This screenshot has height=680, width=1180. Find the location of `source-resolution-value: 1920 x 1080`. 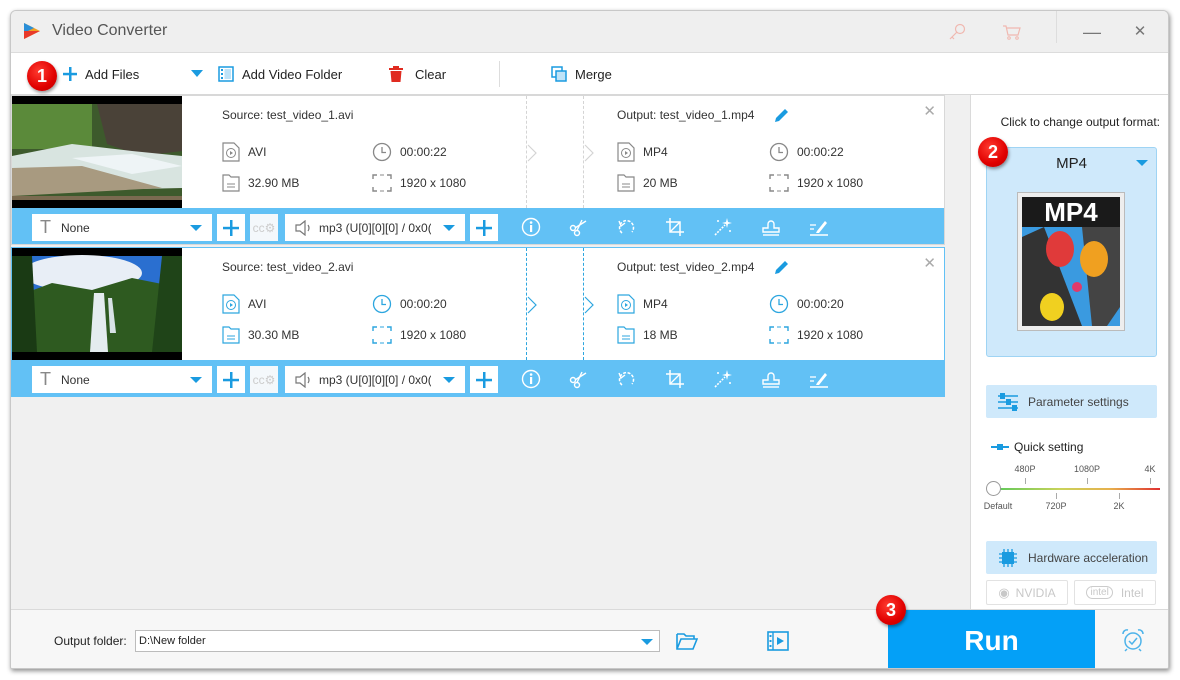

source-resolution-value: 1920 x 1080 is located at coordinates (433, 183).